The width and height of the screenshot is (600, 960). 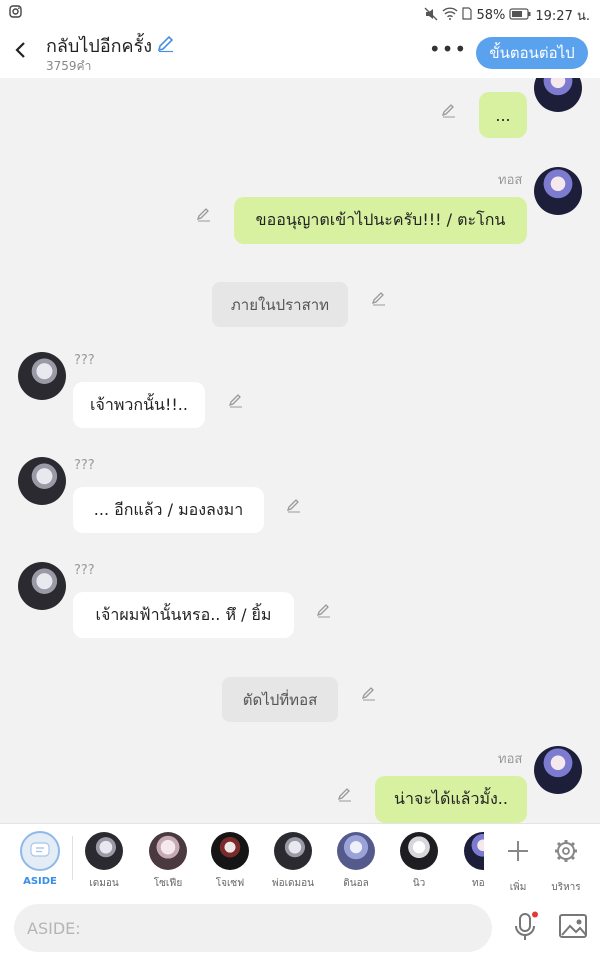 What do you see at coordinates (253, 928) in the screenshot?
I see `message-input: ASIDE:` at bounding box center [253, 928].